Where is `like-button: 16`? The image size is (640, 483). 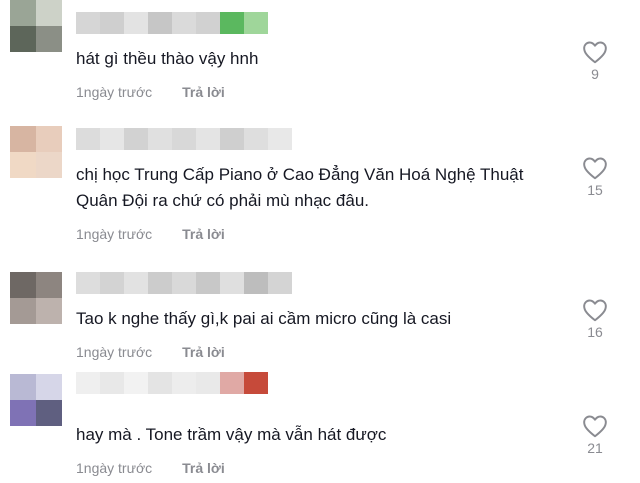 like-button: 16 is located at coordinates (595, 319).